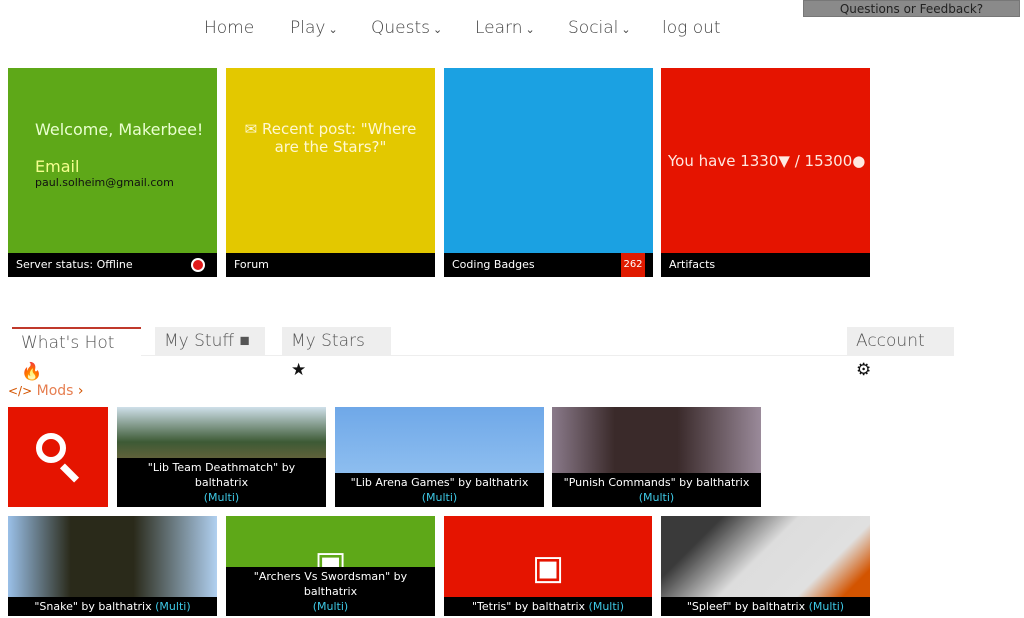  What do you see at coordinates (765, 566) in the screenshot?
I see `mod-card: "Spleef" by balthatrix (Multi)` at bounding box center [765, 566].